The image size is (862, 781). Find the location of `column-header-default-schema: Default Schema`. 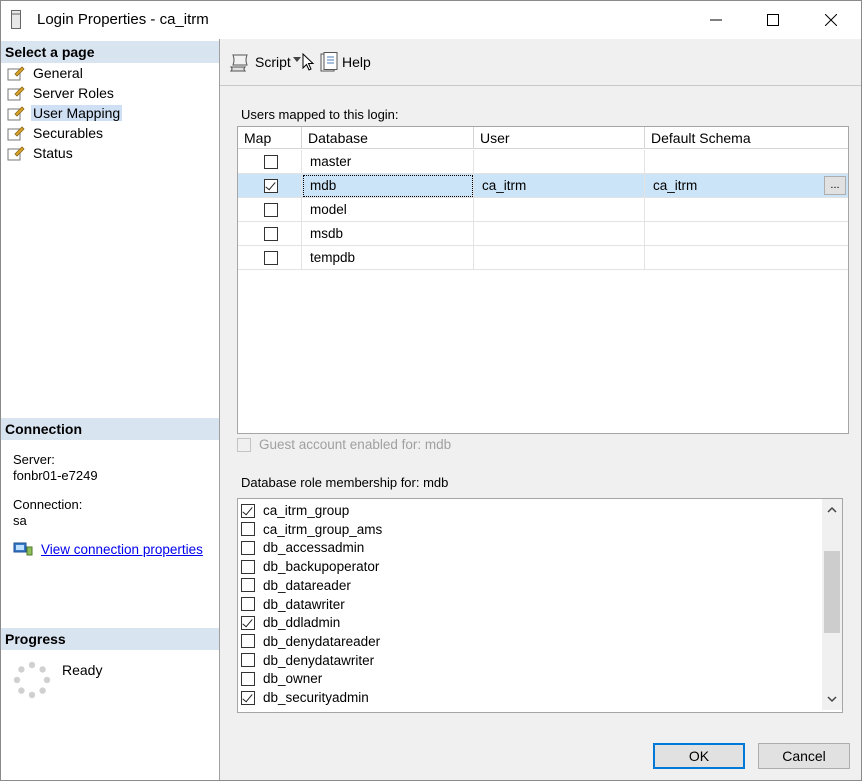

column-header-default-schema: Default Schema is located at coordinates (746, 138).